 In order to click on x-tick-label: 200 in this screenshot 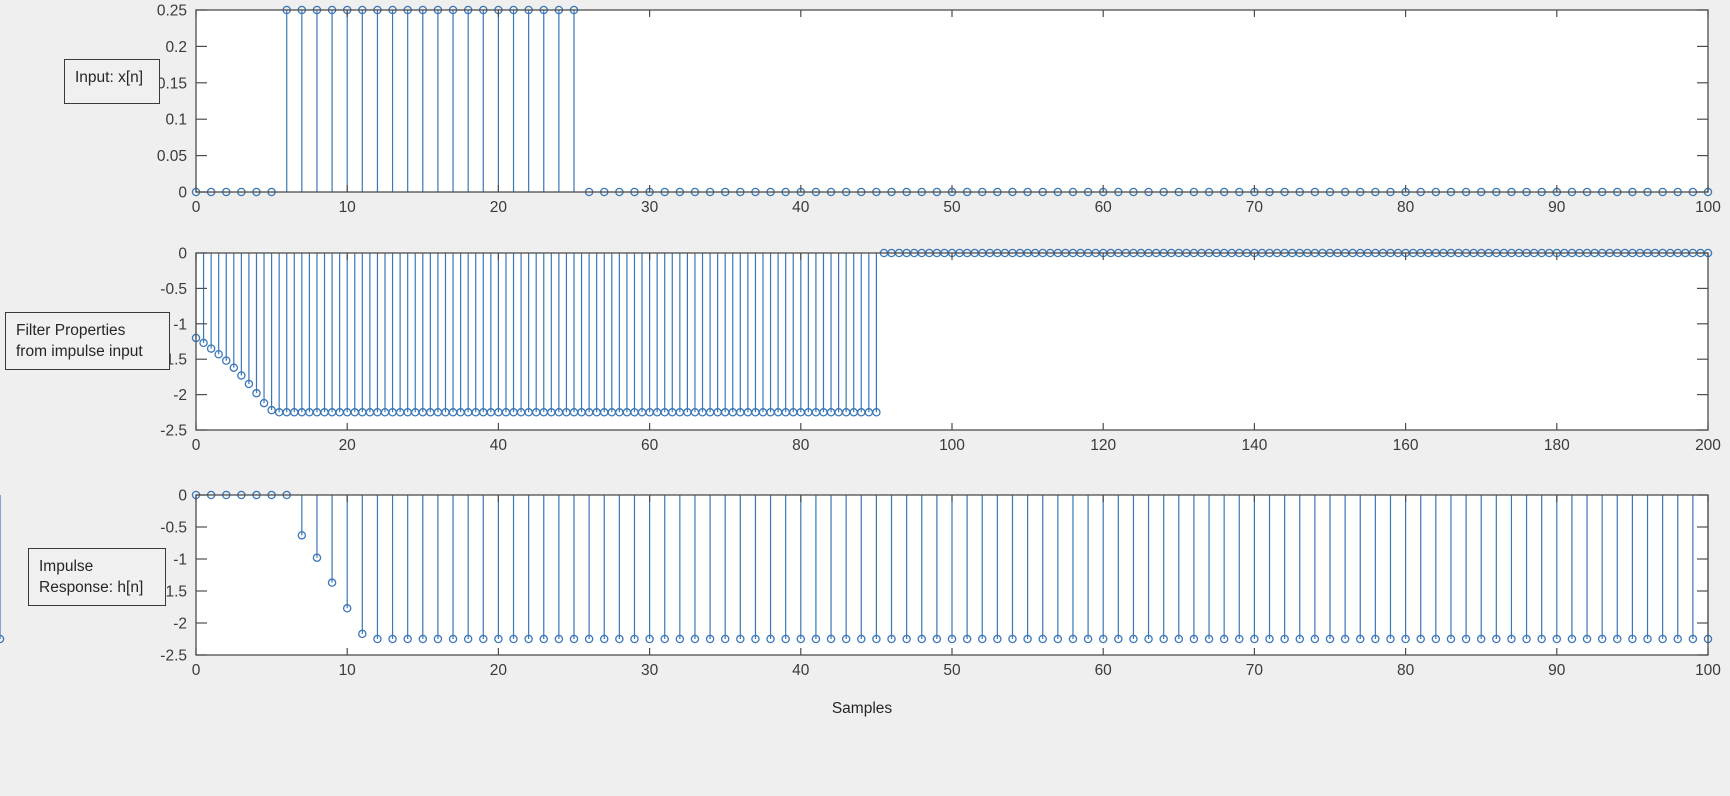, I will do `click(1708, 445)`.